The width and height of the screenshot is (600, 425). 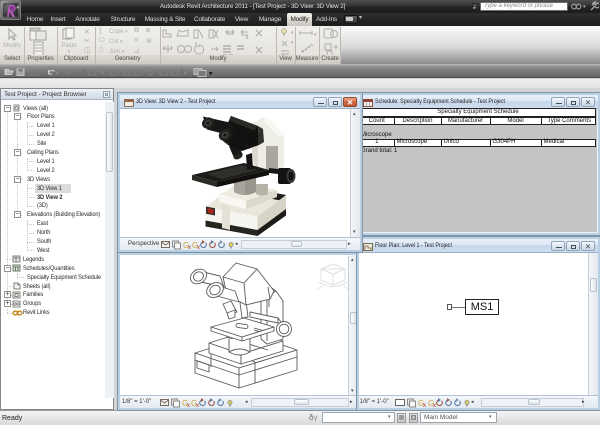 What do you see at coordinates (102, 73) in the screenshot?
I see `svg-text: A` at bounding box center [102, 73].